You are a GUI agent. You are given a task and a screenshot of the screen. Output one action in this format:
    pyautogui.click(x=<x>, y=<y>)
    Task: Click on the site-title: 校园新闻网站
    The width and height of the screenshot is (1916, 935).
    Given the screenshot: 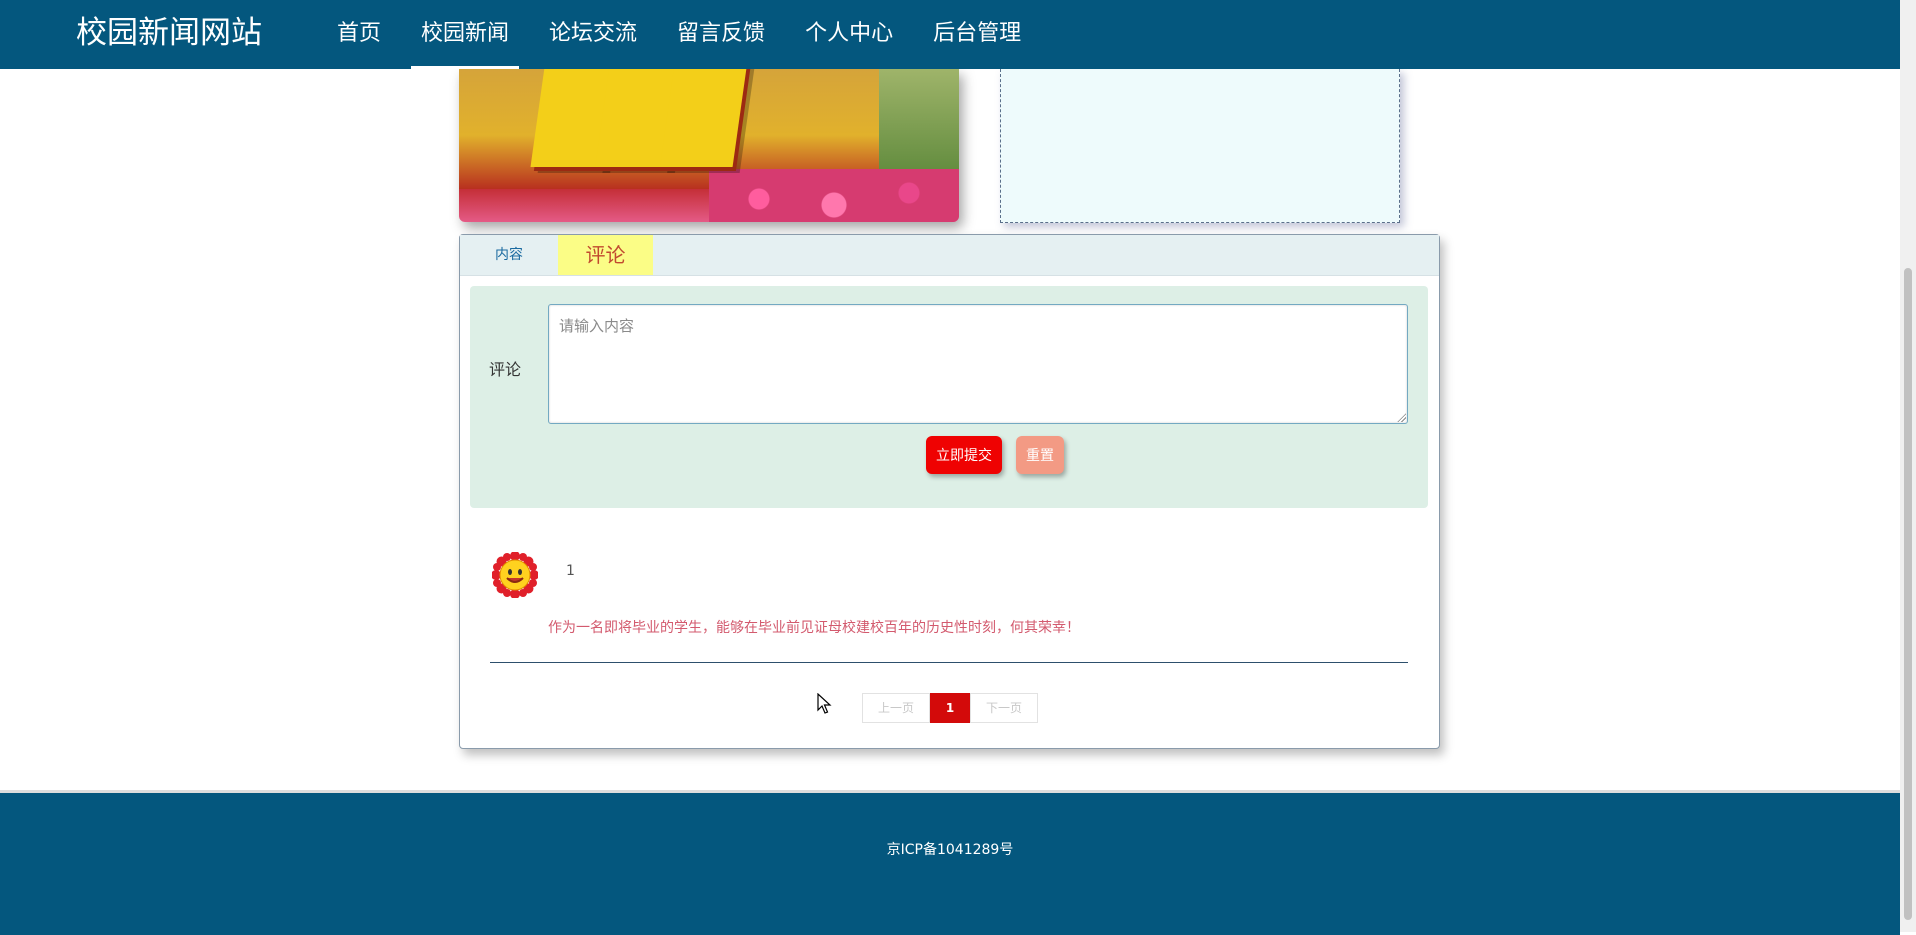 What is the action you would take?
    pyautogui.click(x=169, y=33)
    